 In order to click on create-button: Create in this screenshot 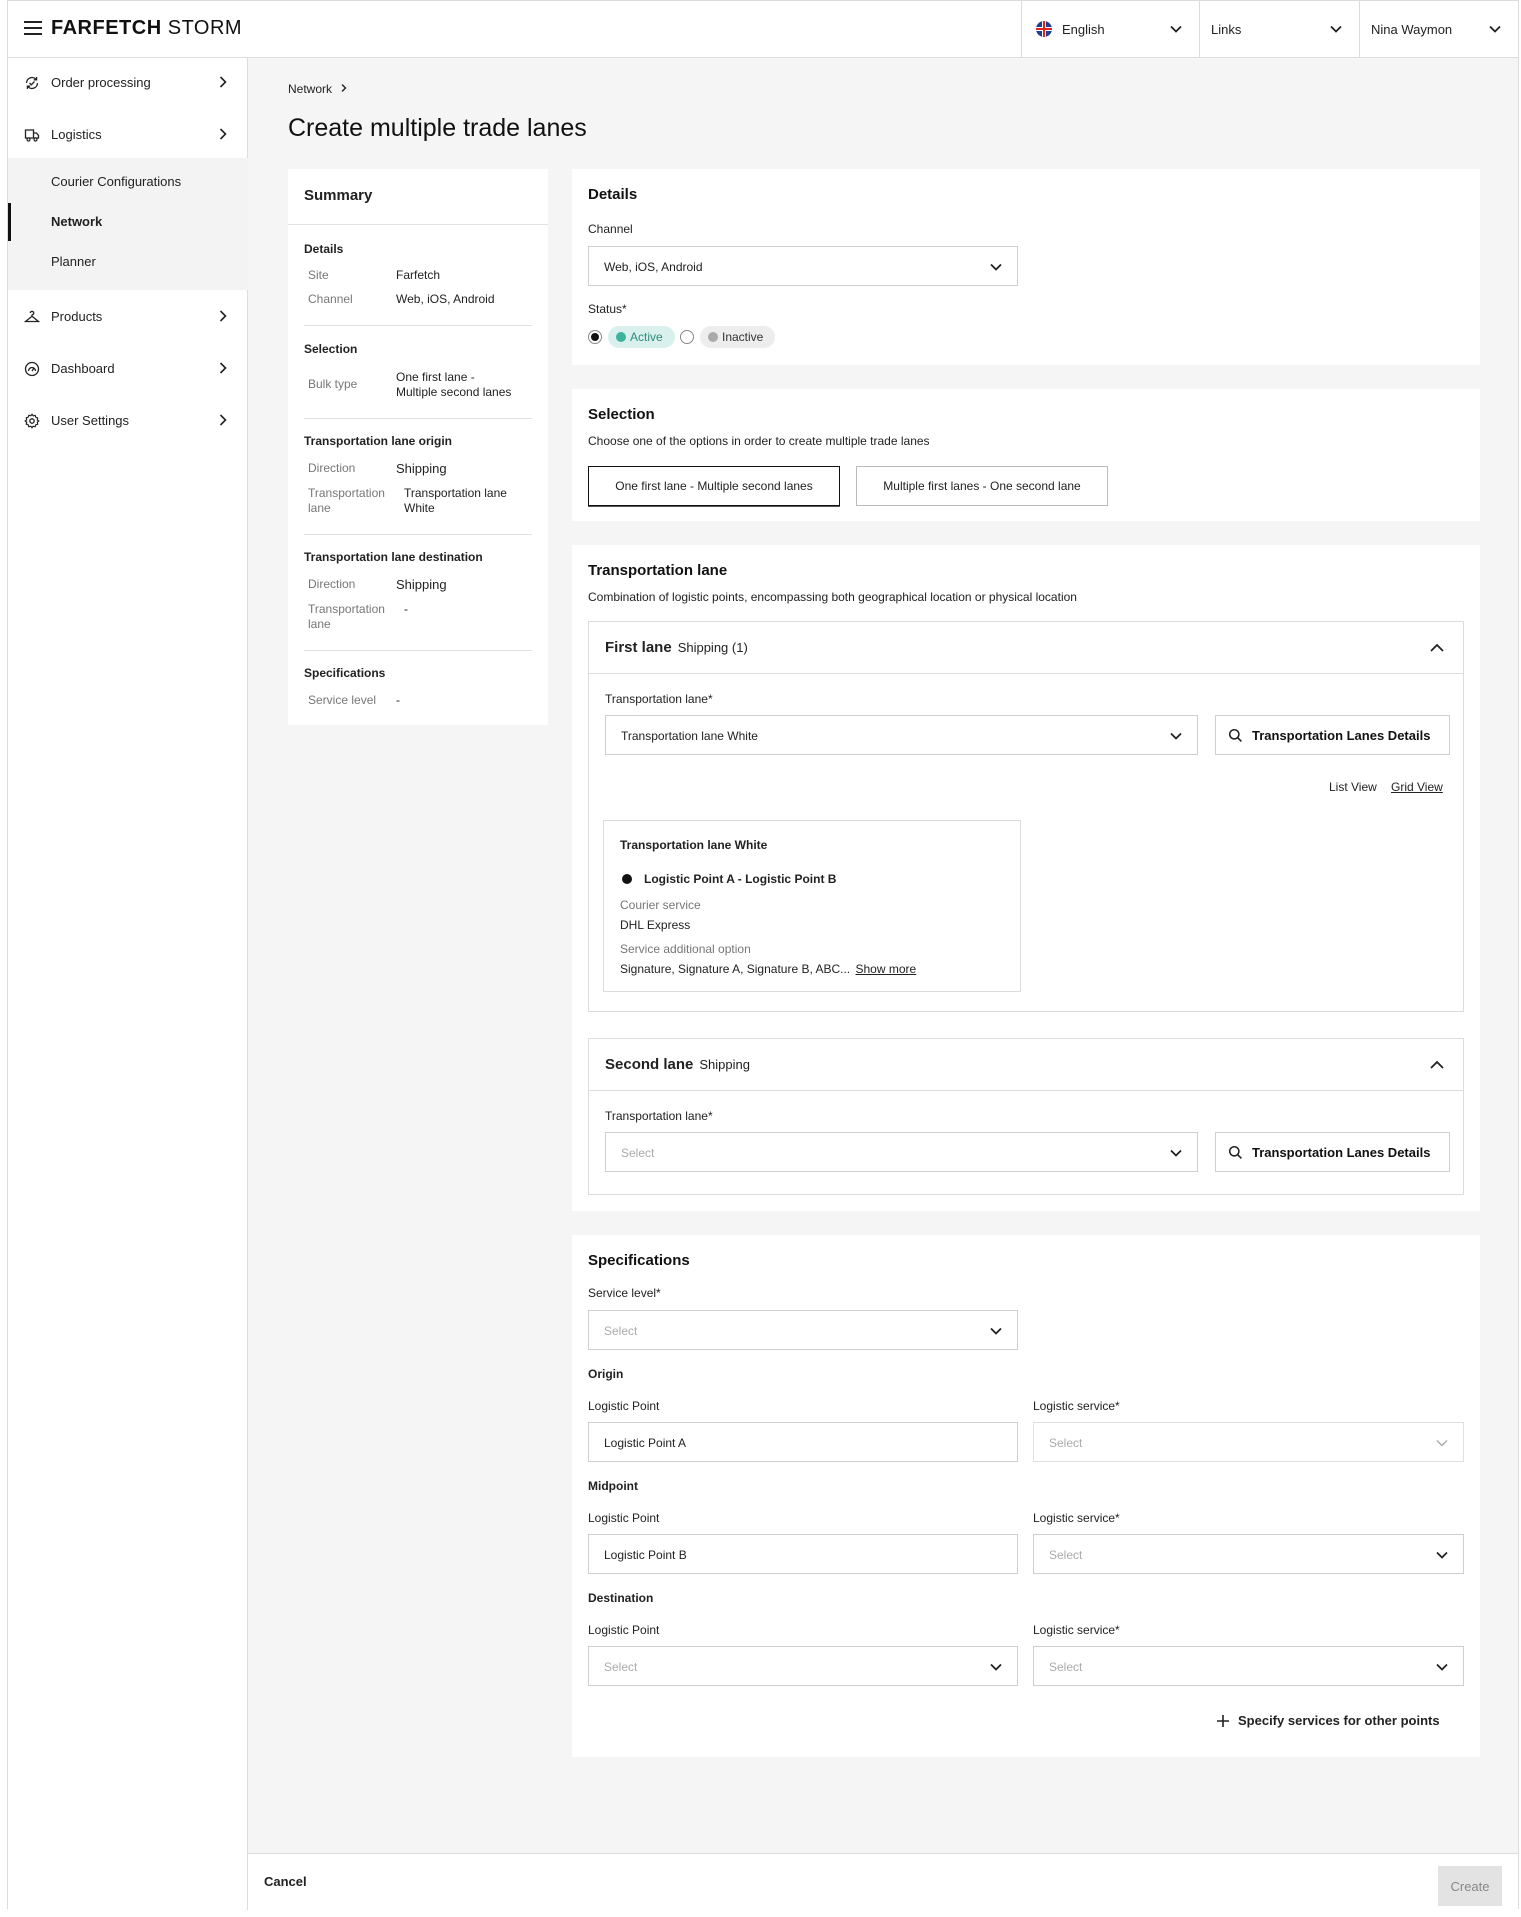, I will do `click(1470, 1886)`.